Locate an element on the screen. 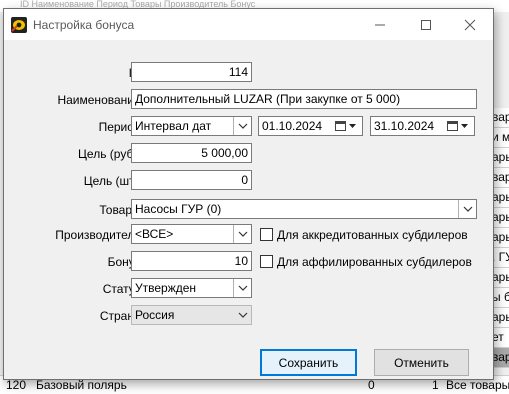  cancel-button: Отменить is located at coordinates (421, 362).